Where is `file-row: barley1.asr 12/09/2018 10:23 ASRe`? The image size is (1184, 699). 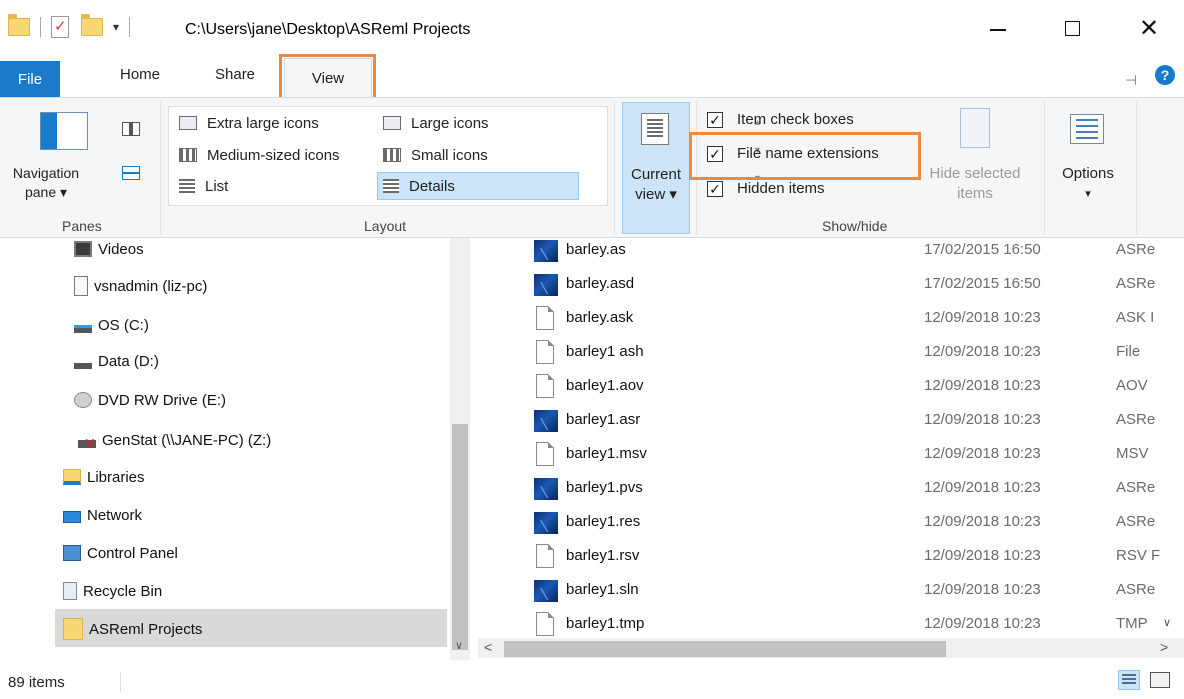
file-row: barley1.asr 12/09/2018 10:23 ASRe is located at coordinates (831, 421).